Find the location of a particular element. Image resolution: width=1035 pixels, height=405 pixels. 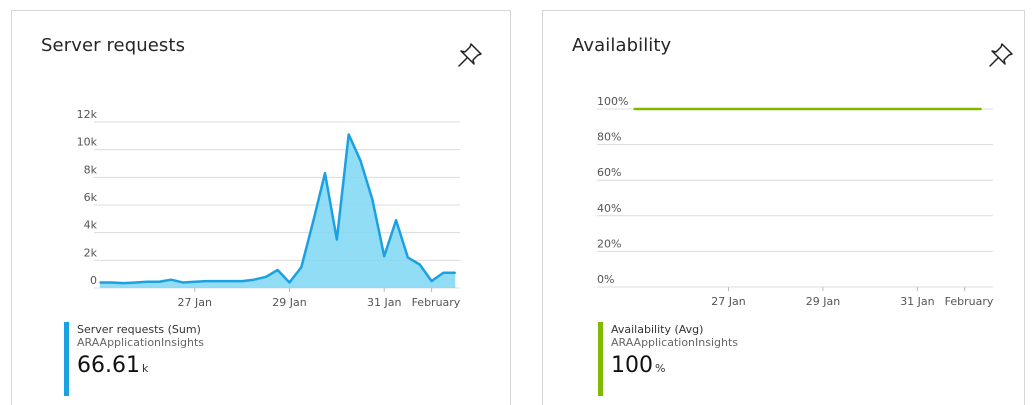

legend-metric-name: Server requests (Sum) is located at coordinates (139, 329).